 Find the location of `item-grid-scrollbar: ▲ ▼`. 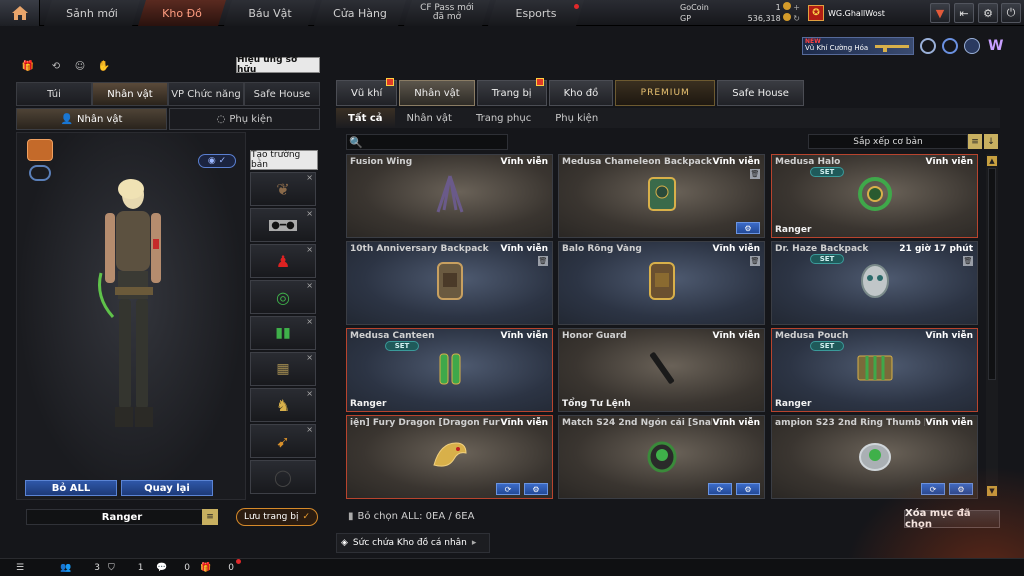

item-grid-scrollbar: ▲ ▼ is located at coordinates (992, 326).